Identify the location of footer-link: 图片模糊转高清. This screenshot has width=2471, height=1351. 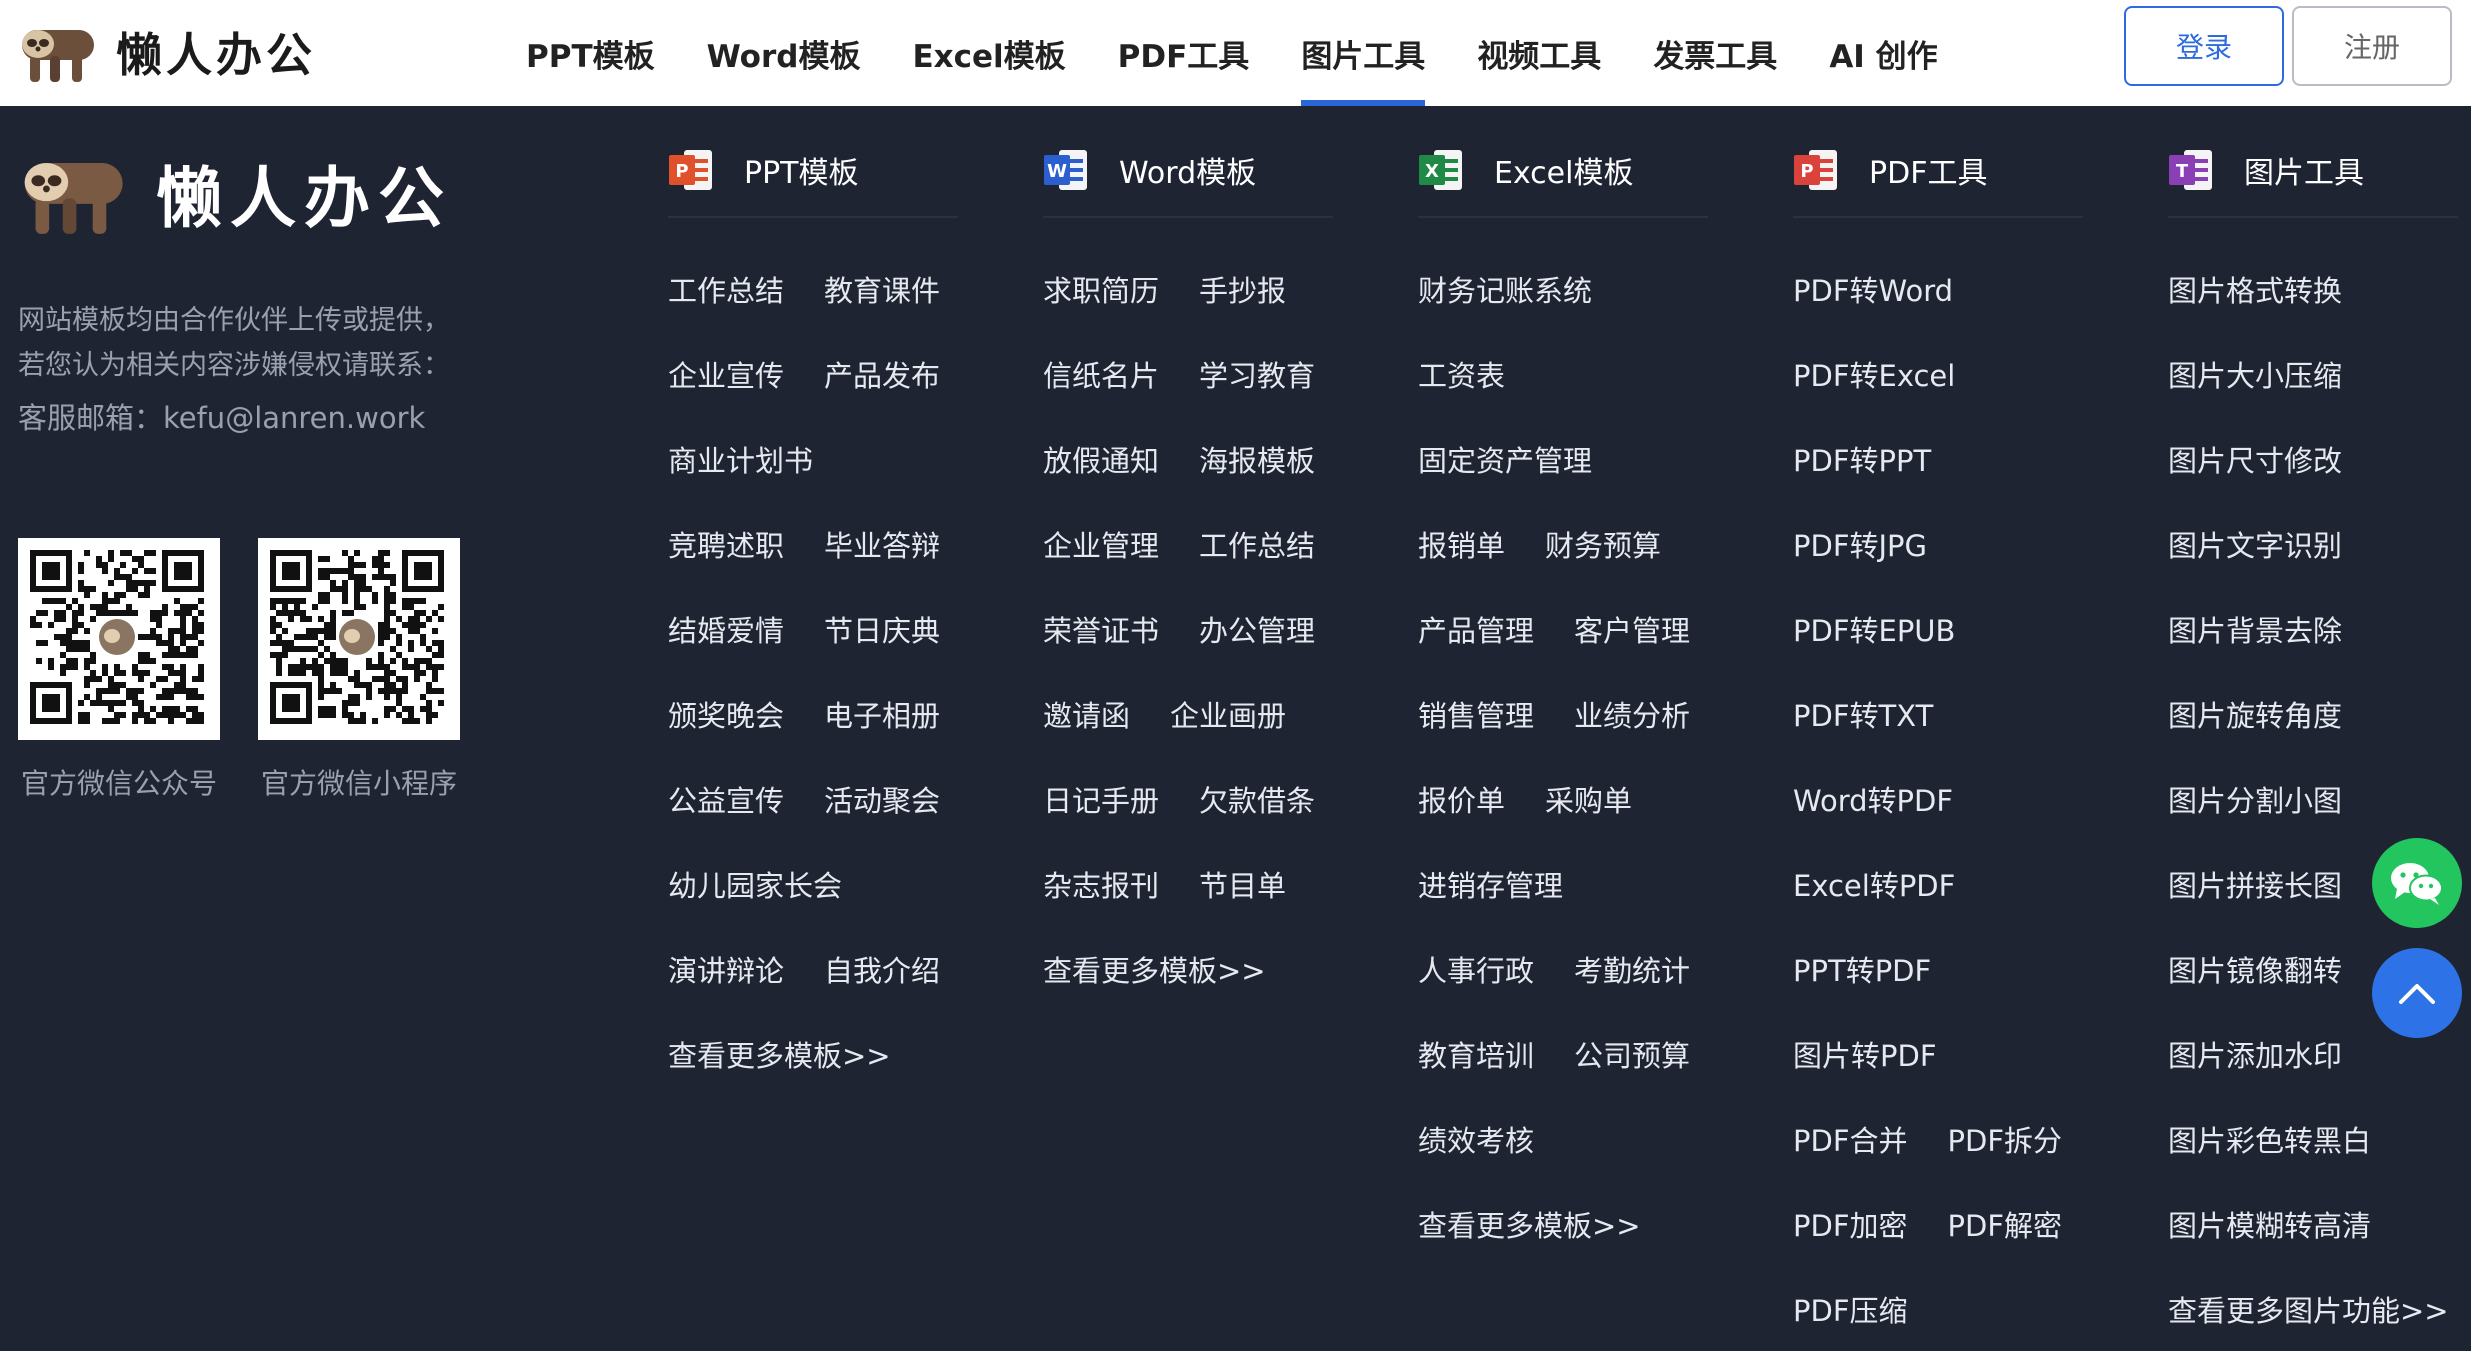
(2269, 1224).